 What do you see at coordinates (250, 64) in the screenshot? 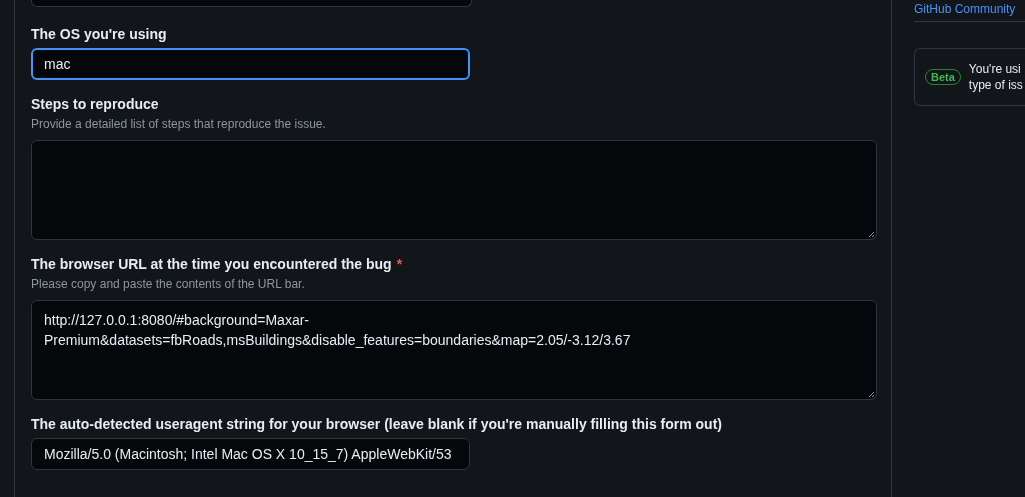
I see `input-field: mac` at bounding box center [250, 64].